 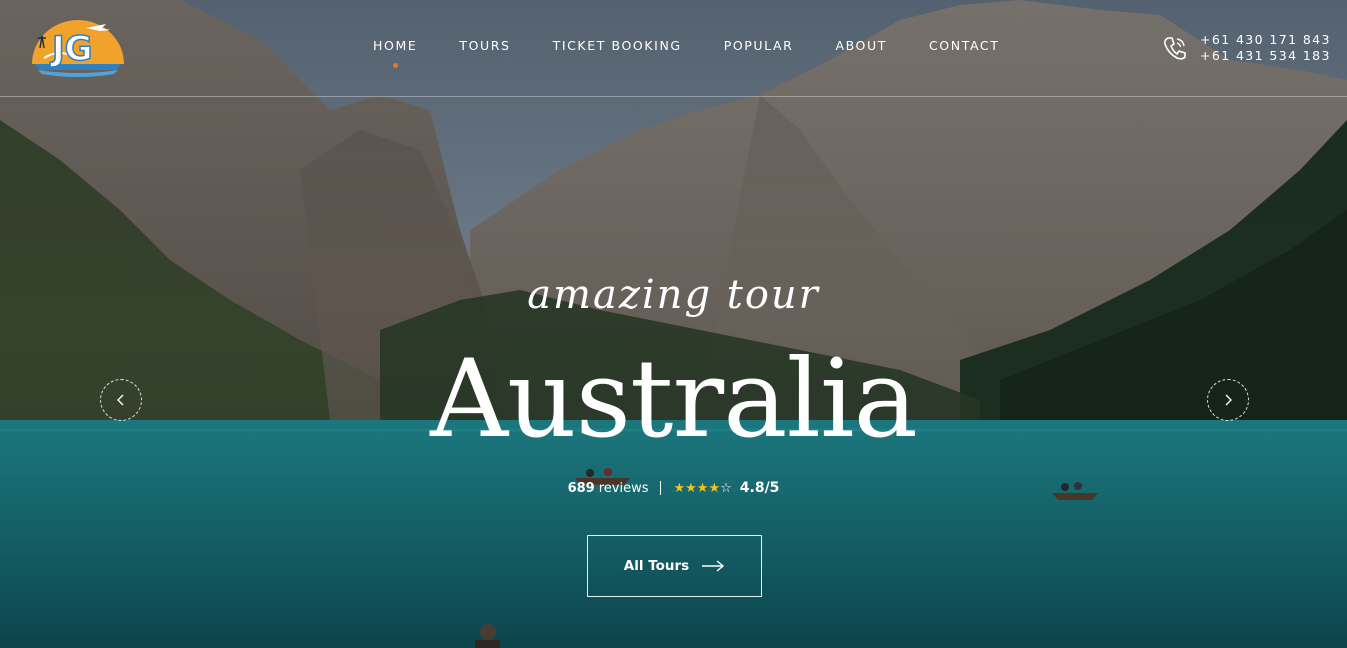 I want to click on arrow-right-icon, so click(x=713, y=566).